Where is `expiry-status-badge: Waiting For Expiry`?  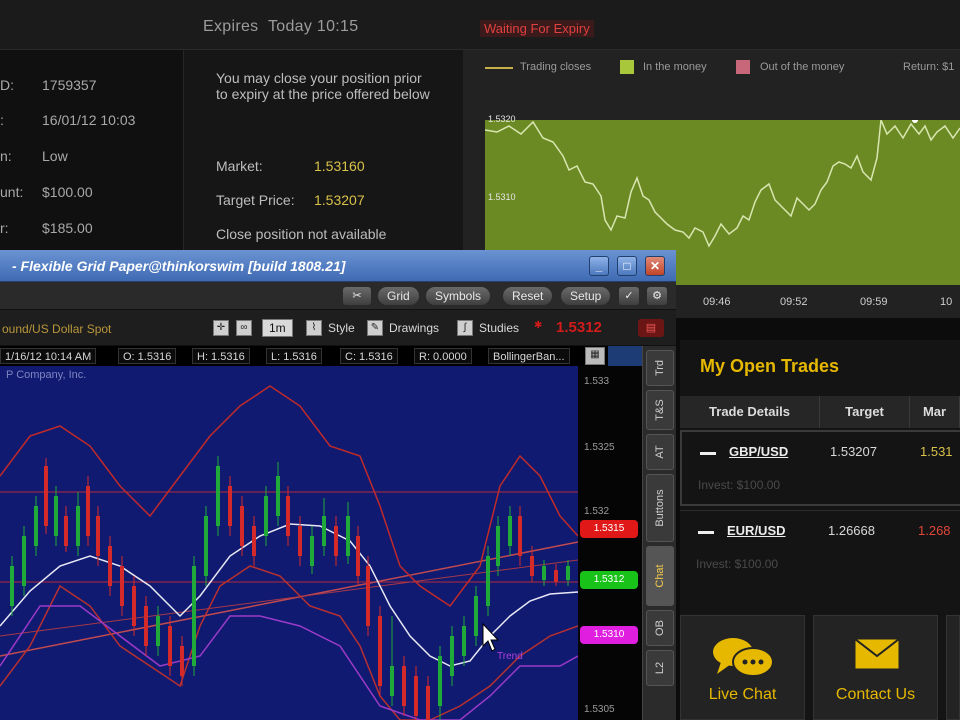 expiry-status-badge: Waiting For Expiry is located at coordinates (537, 28).